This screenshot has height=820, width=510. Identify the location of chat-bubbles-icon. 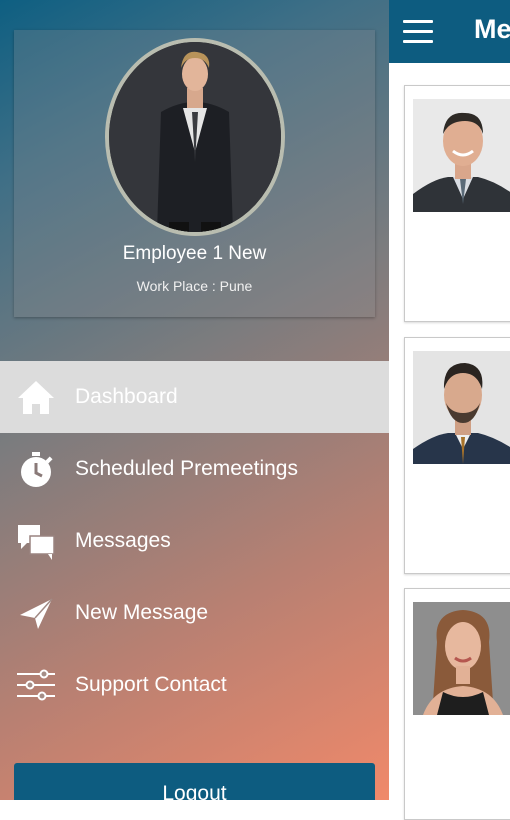
(36, 541).